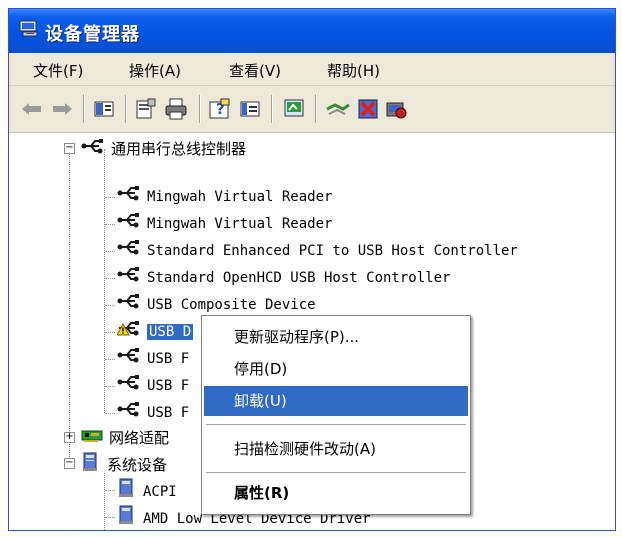  I want to click on tree-category-system: 系统设备, so click(124, 464).